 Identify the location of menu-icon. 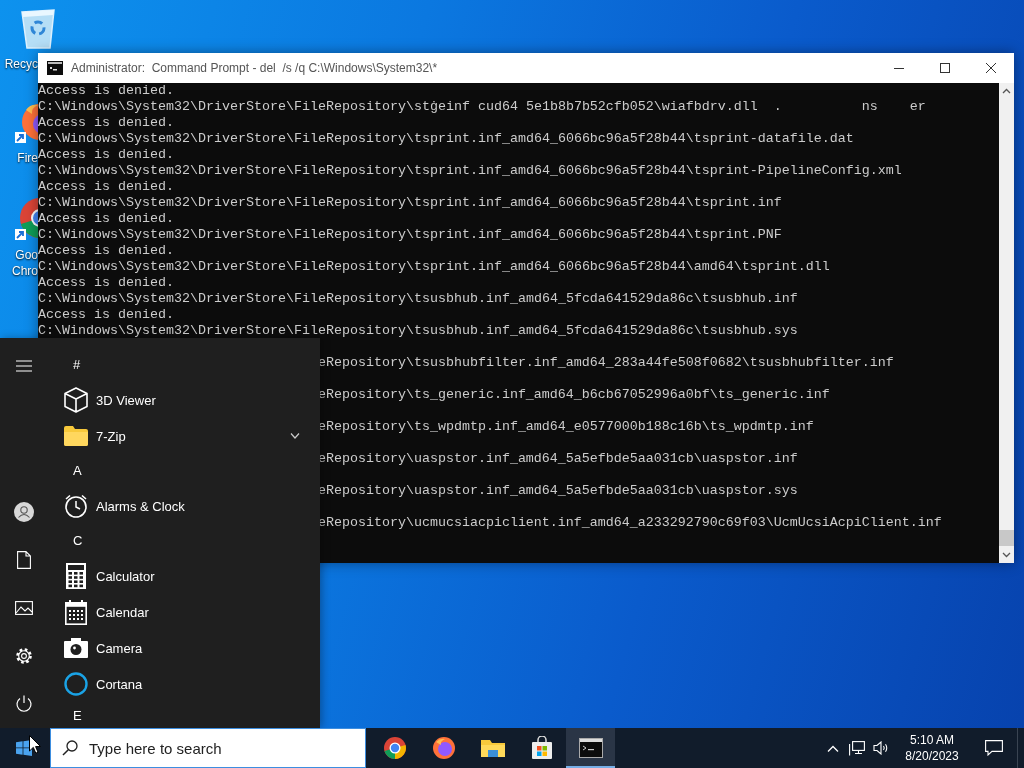
(24, 366).